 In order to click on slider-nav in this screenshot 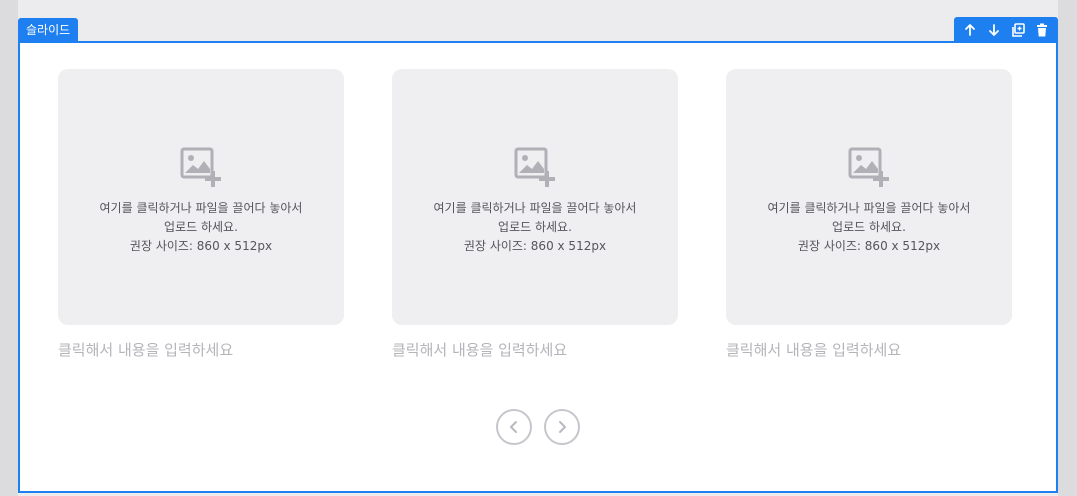, I will do `click(538, 427)`.